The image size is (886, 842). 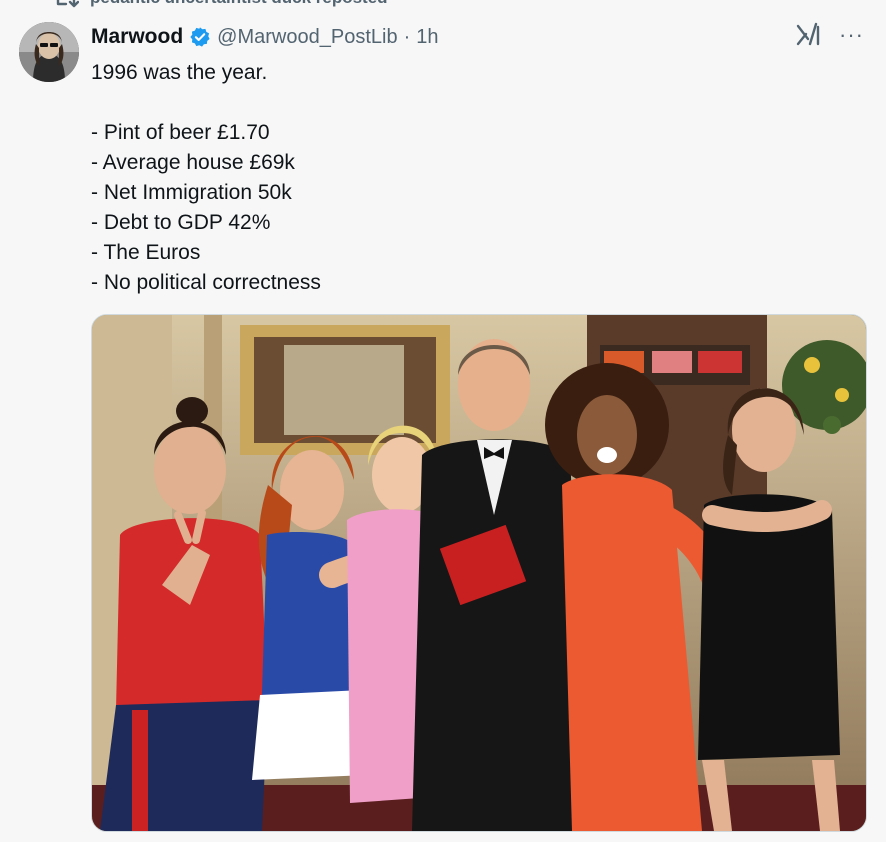 I want to click on tweet-line: - No political correctness, so click(x=206, y=282).